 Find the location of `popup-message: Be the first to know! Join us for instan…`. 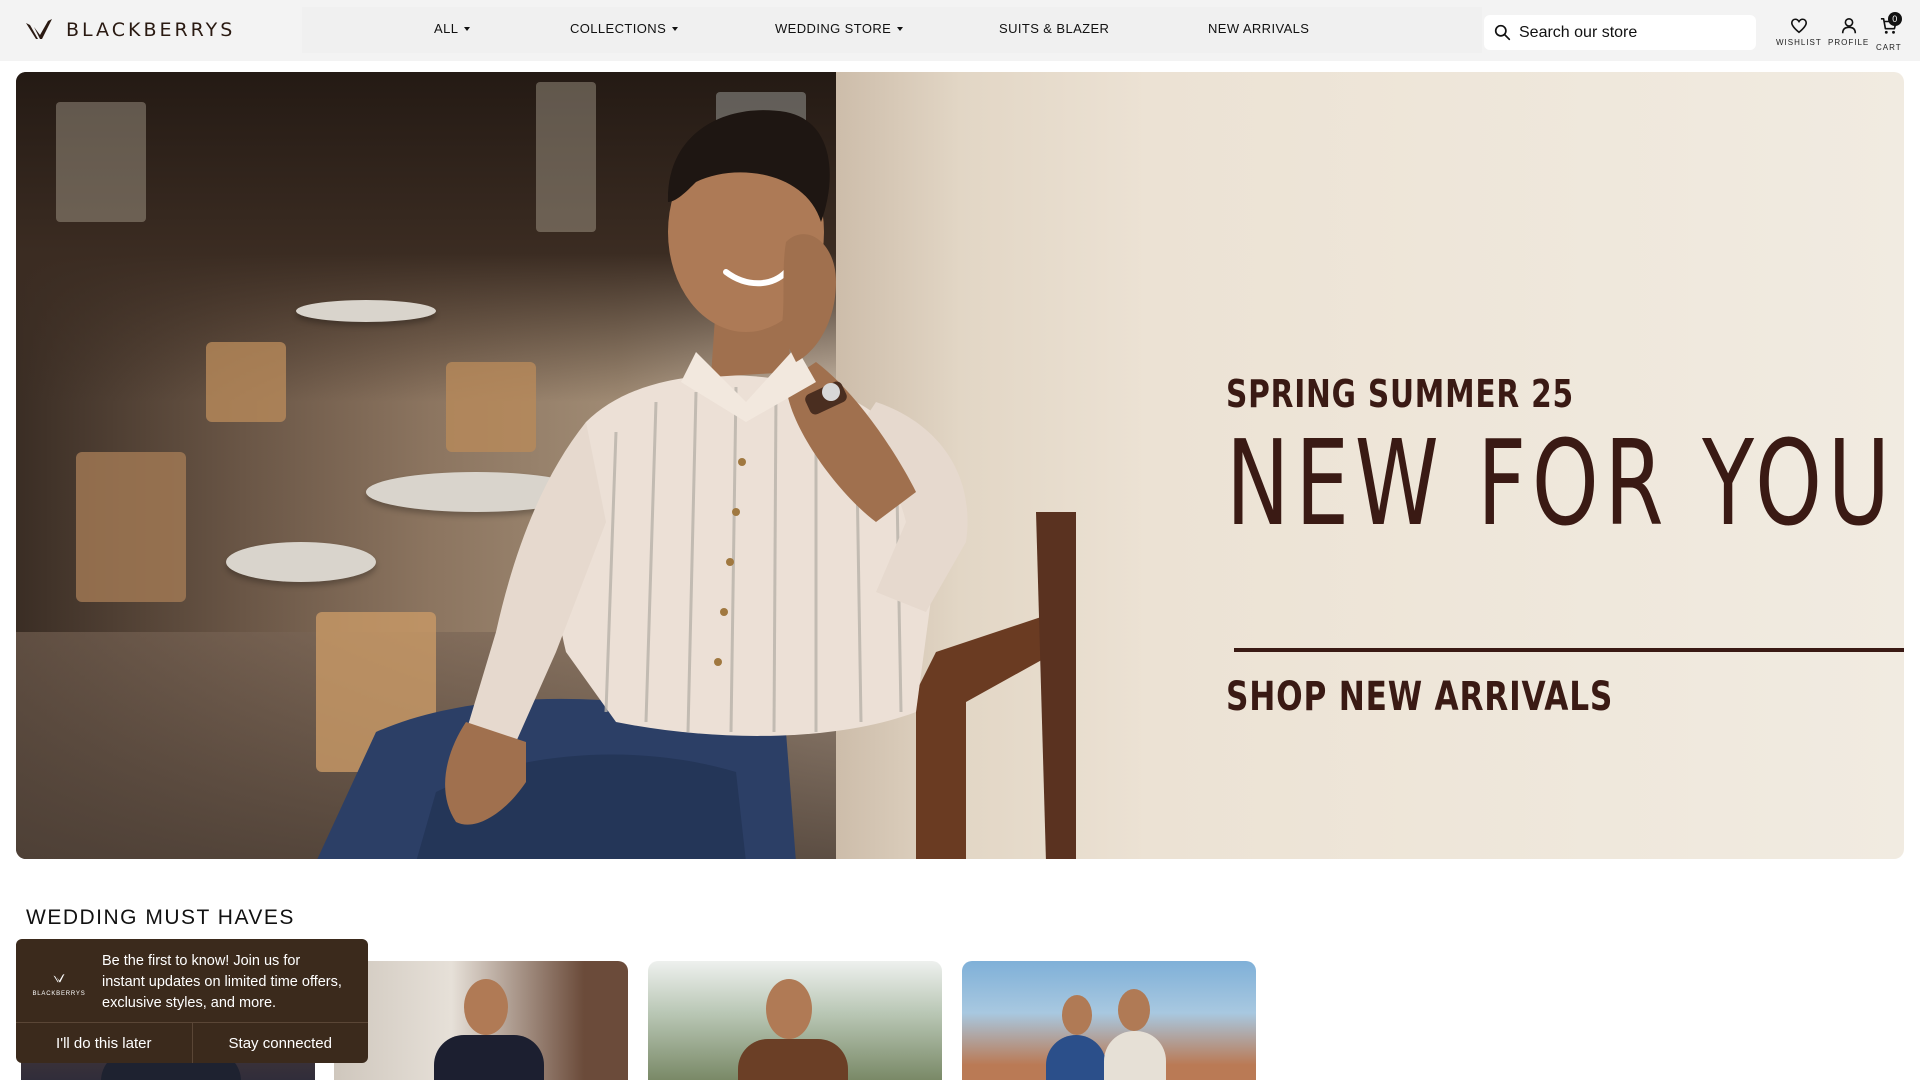

popup-message: Be the first to know! Join us for instan… is located at coordinates (222, 982).